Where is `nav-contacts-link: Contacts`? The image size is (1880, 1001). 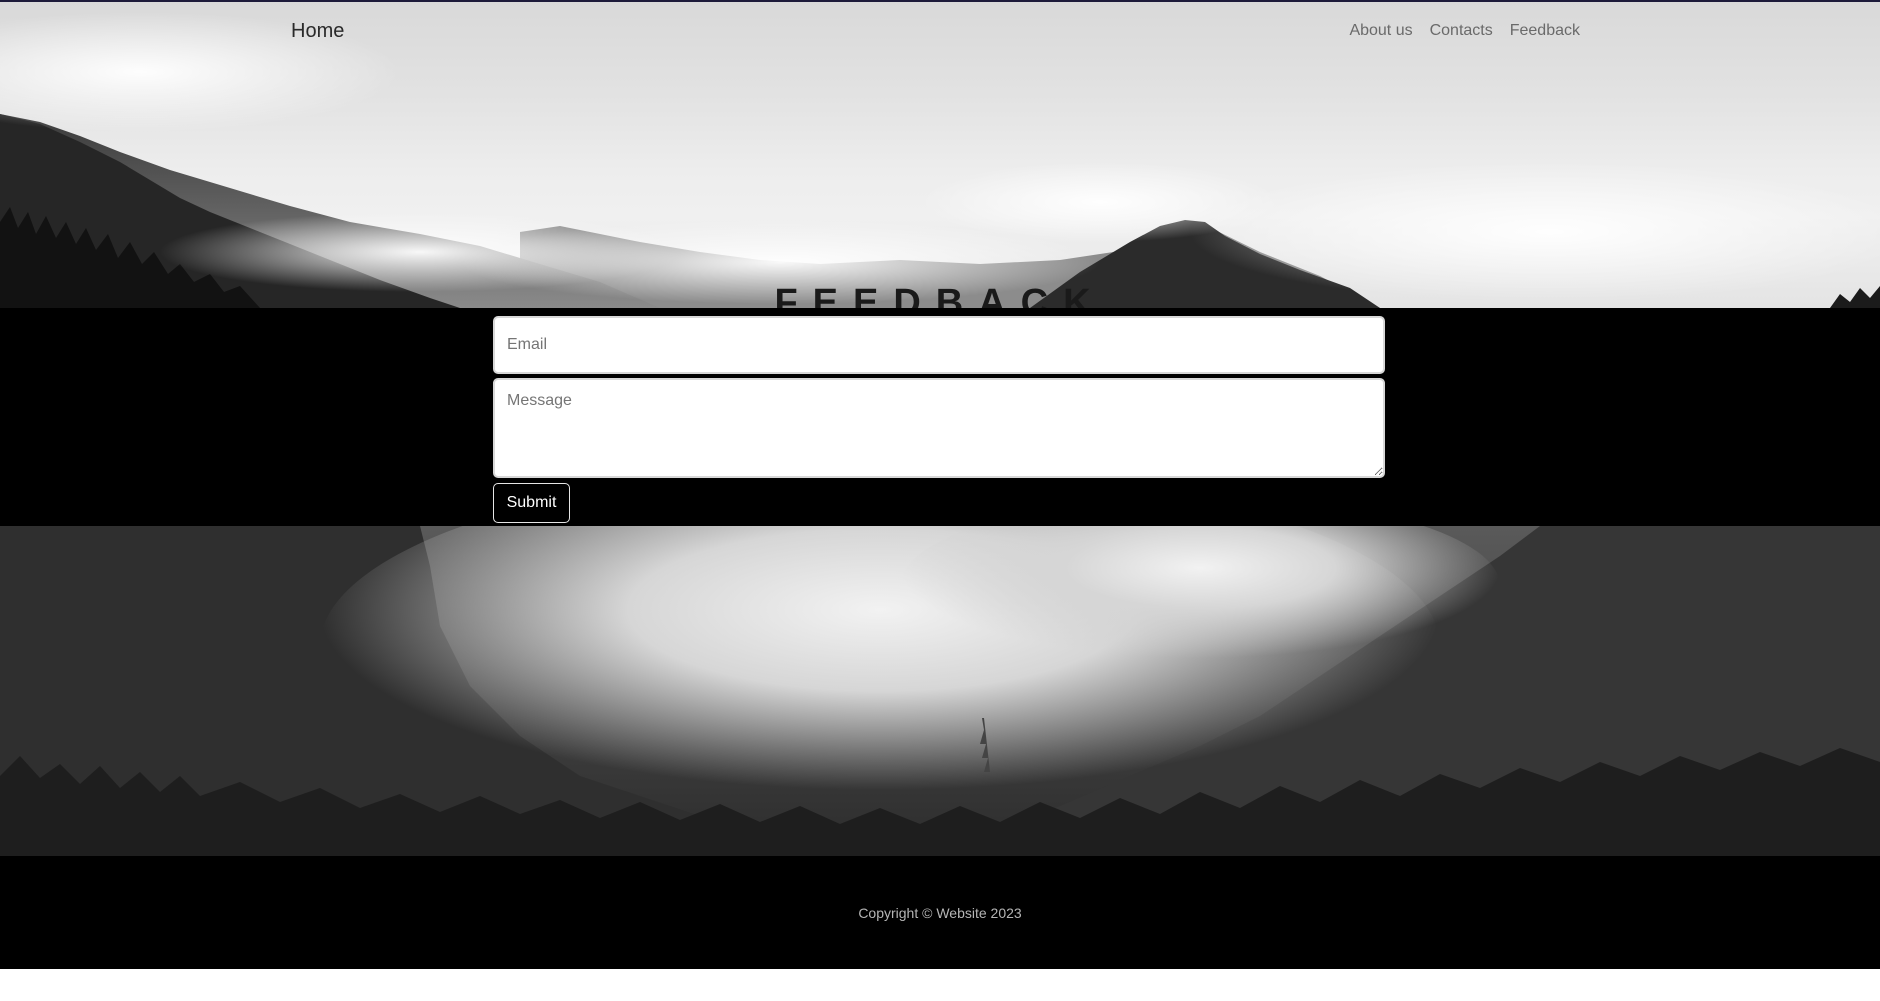 nav-contacts-link: Contacts is located at coordinates (1461, 31).